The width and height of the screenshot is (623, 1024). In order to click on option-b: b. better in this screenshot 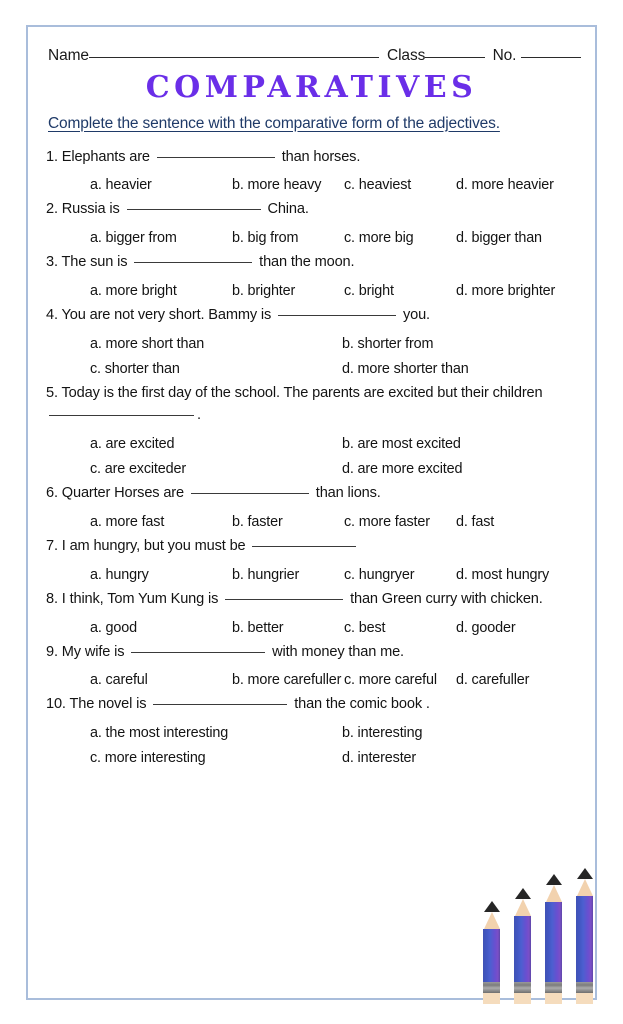, I will do `click(288, 628)`.